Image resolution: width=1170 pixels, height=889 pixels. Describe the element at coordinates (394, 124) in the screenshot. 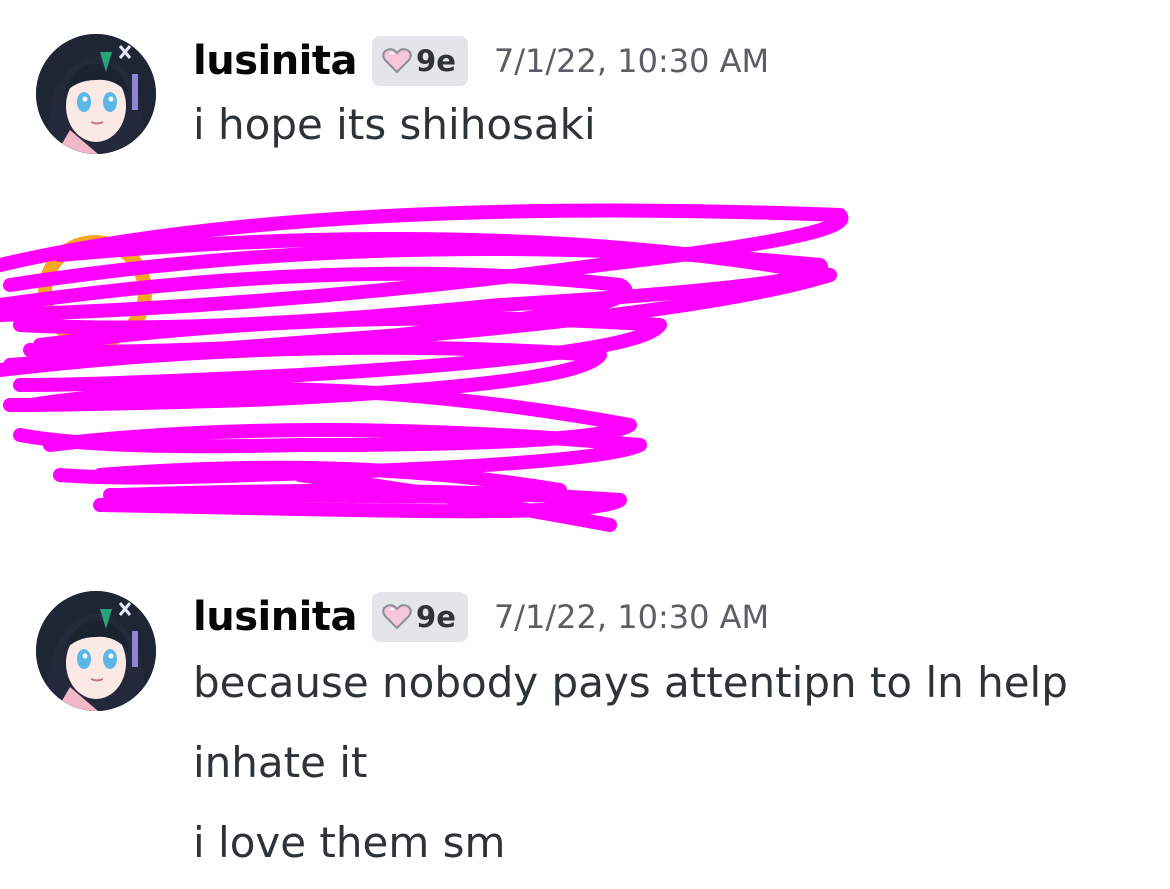

I see `message-text: i hope its shihosaki` at that location.